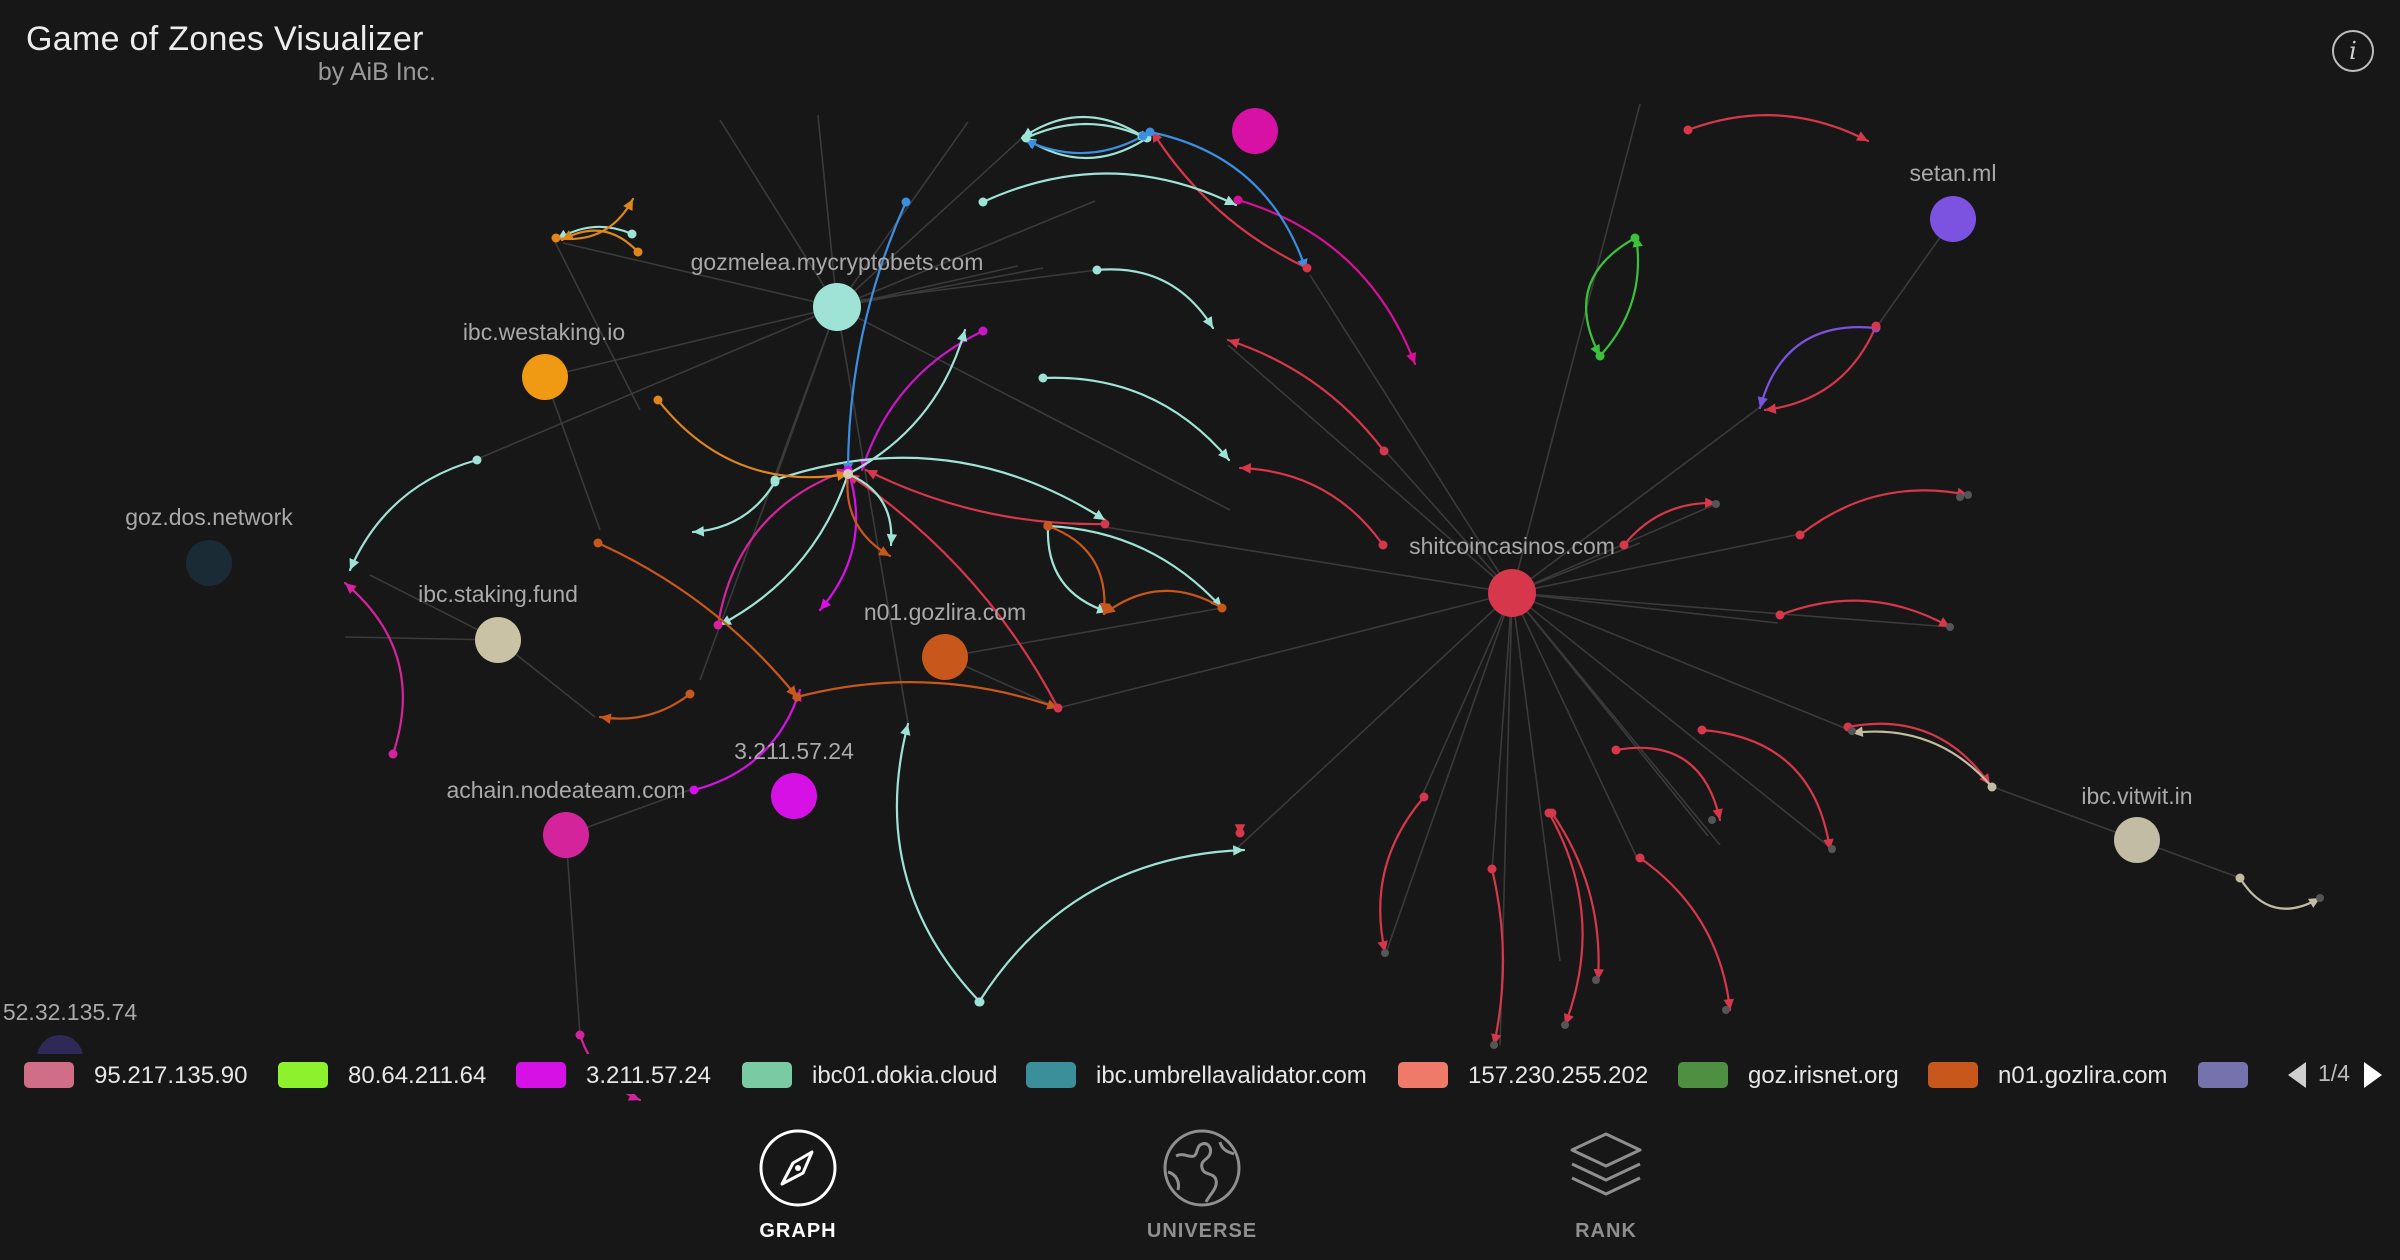  Describe the element at coordinates (209, 517) in the screenshot. I see `zone-label-dos: goz.dos.network` at that location.